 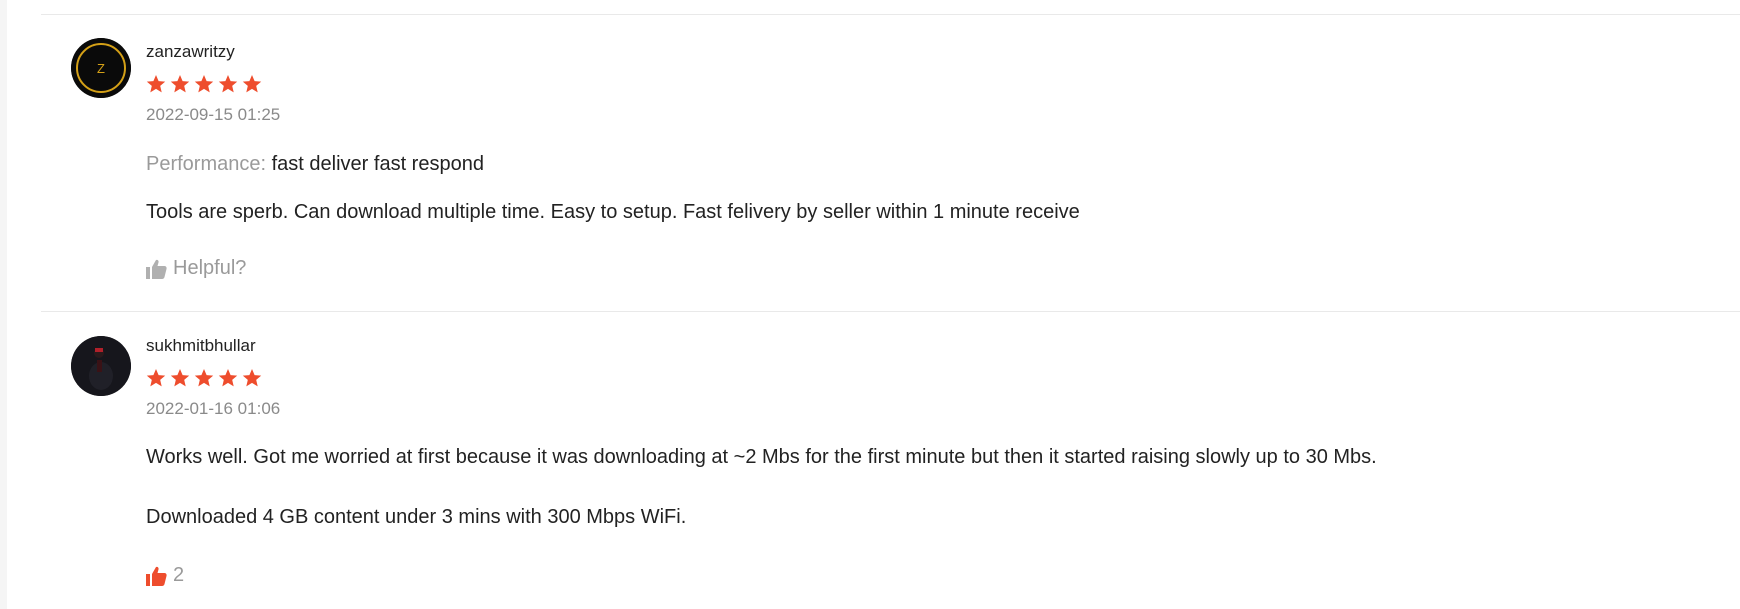 I want to click on performance-line: Performance: fast deliver fast respond, so click(x=315, y=164).